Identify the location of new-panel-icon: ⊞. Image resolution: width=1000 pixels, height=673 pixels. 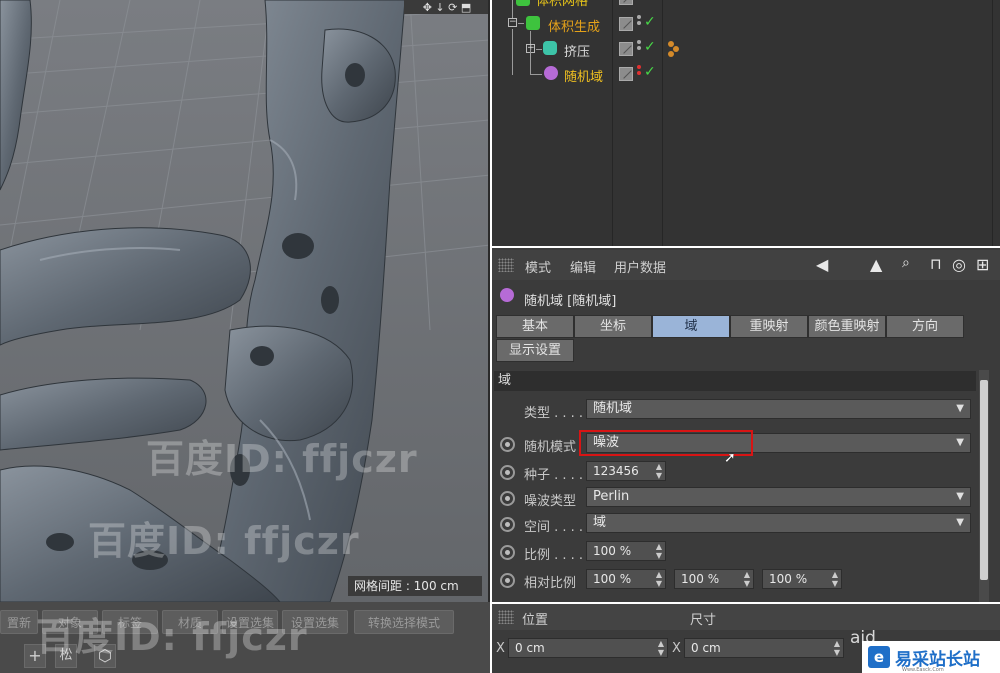
(982, 264).